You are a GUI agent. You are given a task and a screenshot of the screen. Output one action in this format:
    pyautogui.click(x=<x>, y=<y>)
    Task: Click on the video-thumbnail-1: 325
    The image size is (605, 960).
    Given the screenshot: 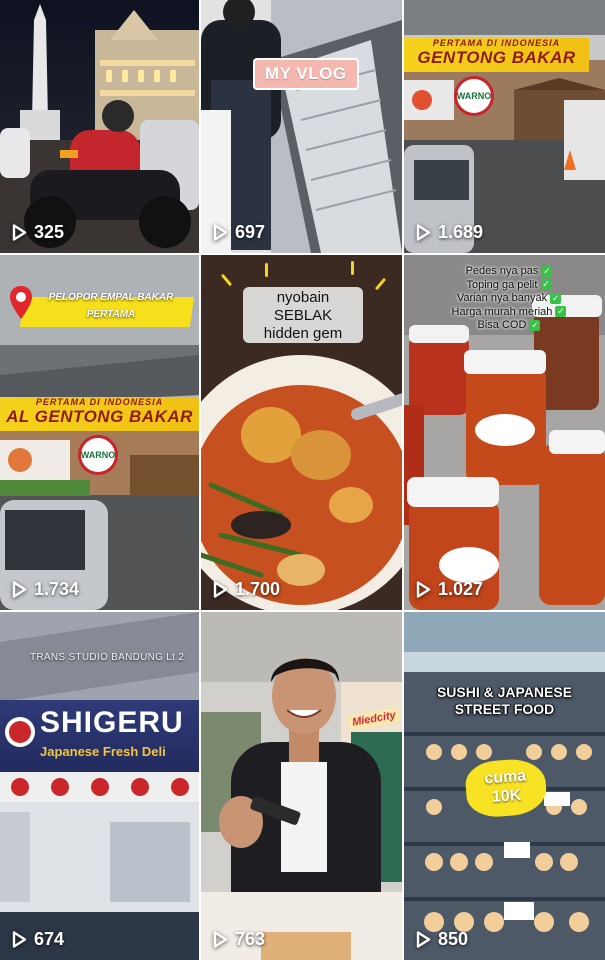 What is the action you would take?
    pyautogui.click(x=99, y=126)
    